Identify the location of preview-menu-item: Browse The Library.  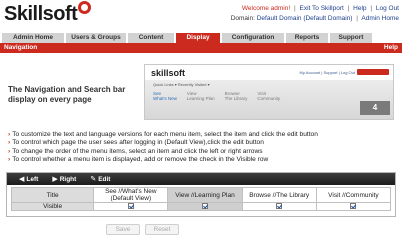
(236, 96).